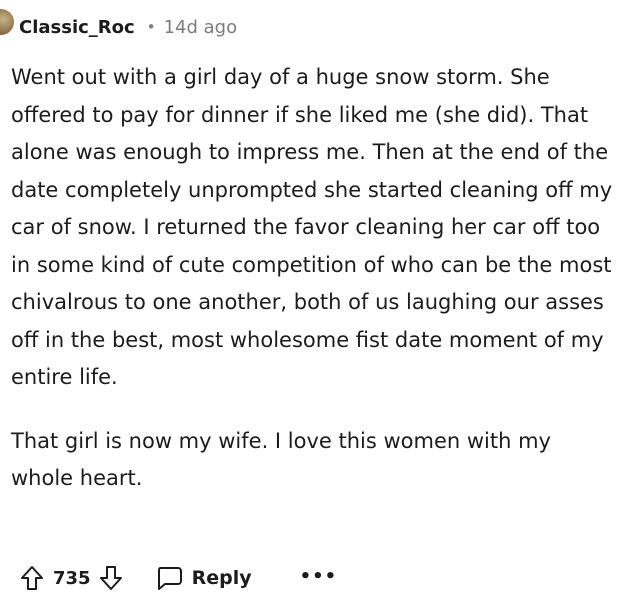  Describe the element at coordinates (221, 578) in the screenshot. I see `reply-label: Reply` at that location.